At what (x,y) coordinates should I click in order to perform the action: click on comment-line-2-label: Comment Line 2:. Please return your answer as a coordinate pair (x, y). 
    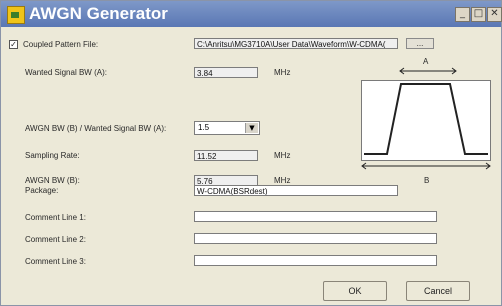
    Looking at the image, I should click on (55, 239).